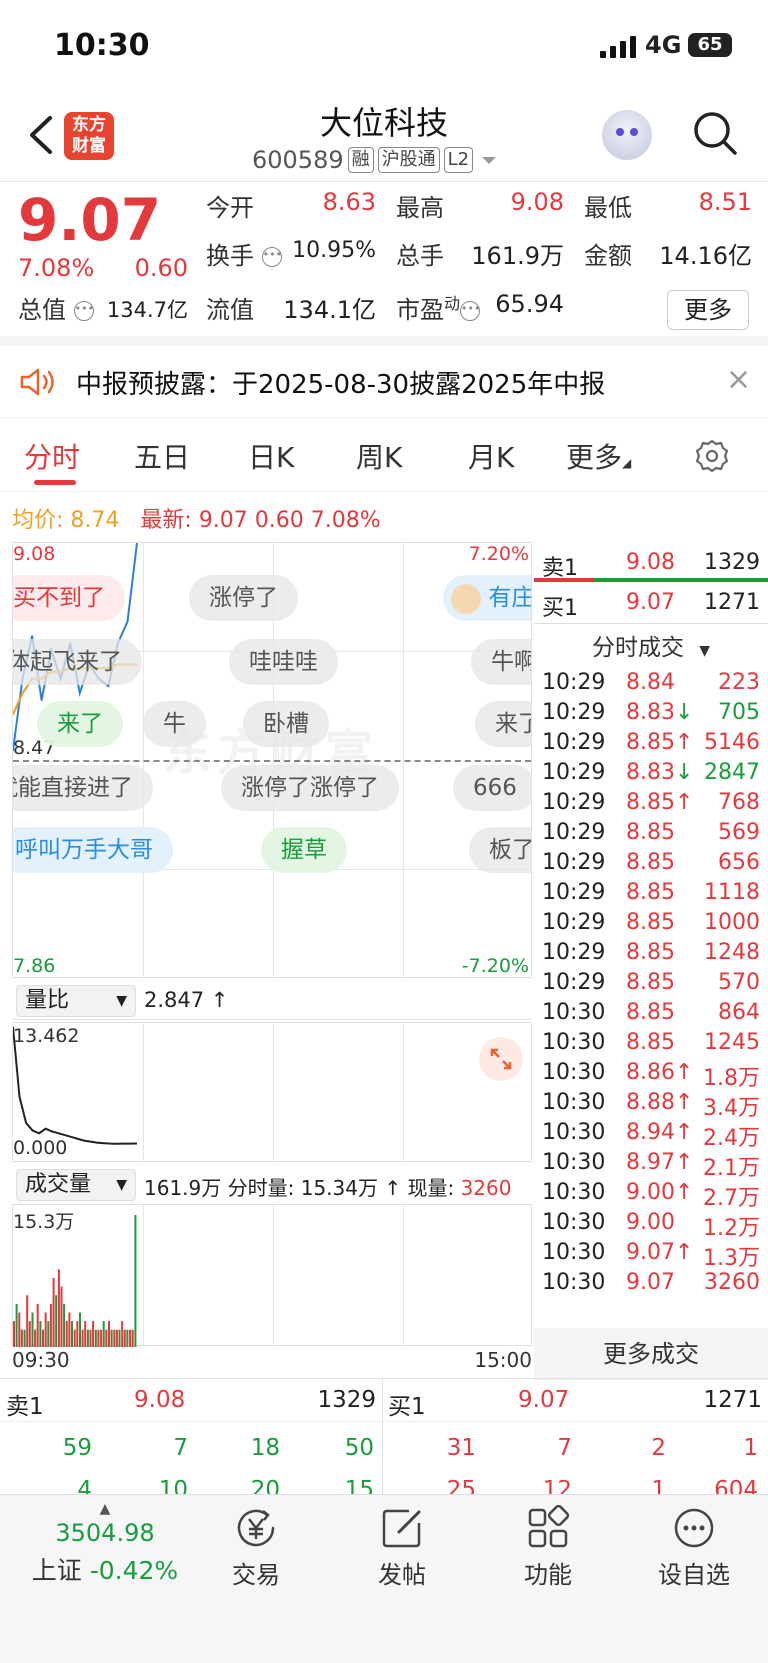 This screenshot has width=768, height=1663. Describe the element at coordinates (732, 1400) in the screenshot. I see `book-bid-vol: 1271` at that location.